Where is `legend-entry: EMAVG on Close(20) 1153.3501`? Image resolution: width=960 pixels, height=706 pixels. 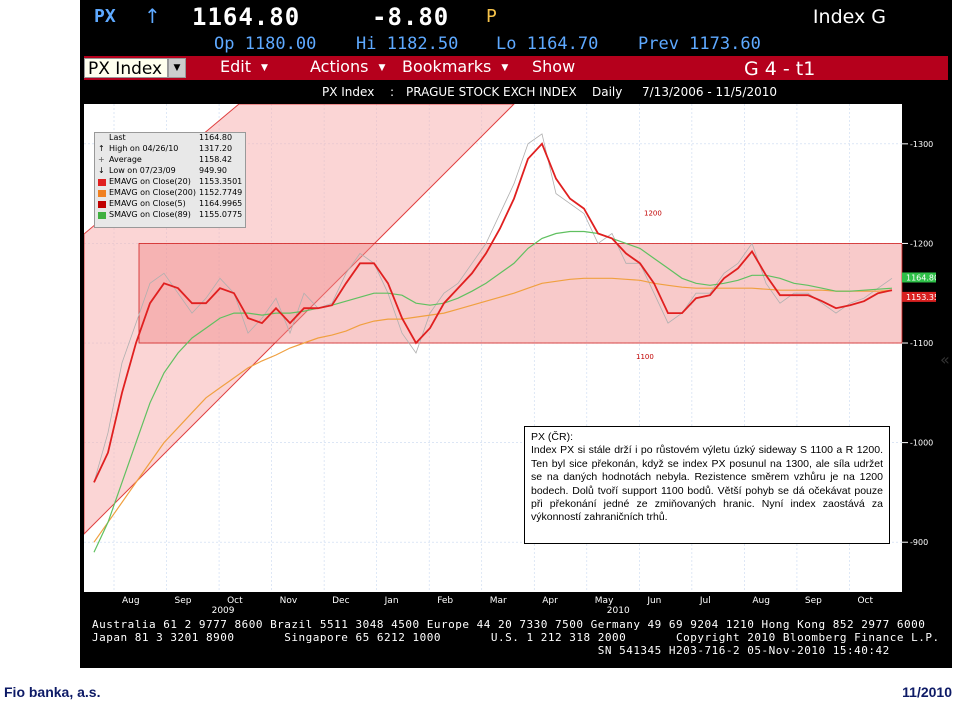
legend-entry: EMAVG on Close(20) 1153.3501 is located at coordinates (170, 182).